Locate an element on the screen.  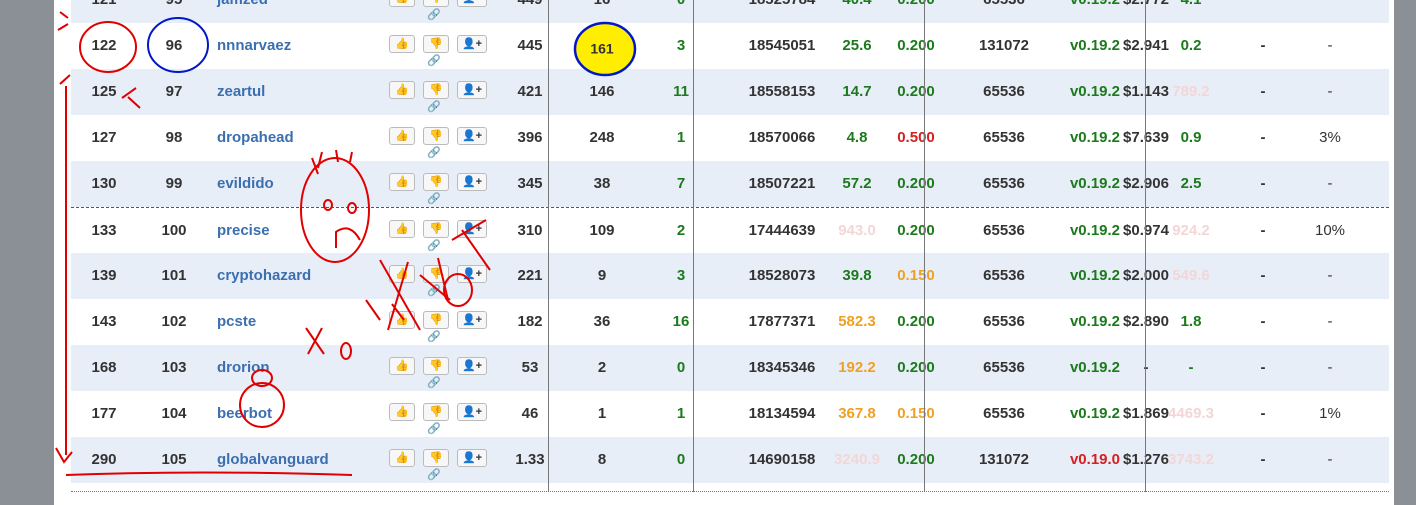
witness-name-link: nnnarvaez is located at coordinates (302, 46).